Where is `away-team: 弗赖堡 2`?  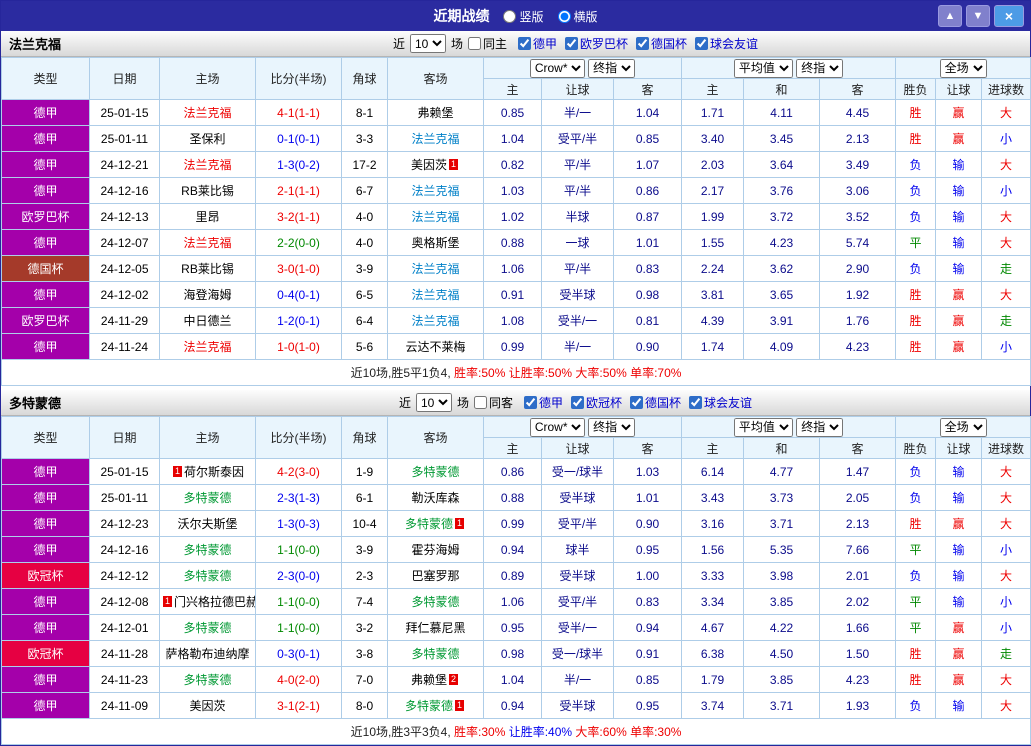 away-team: 弗赖堡 2 is located at coordinates (435, 679).